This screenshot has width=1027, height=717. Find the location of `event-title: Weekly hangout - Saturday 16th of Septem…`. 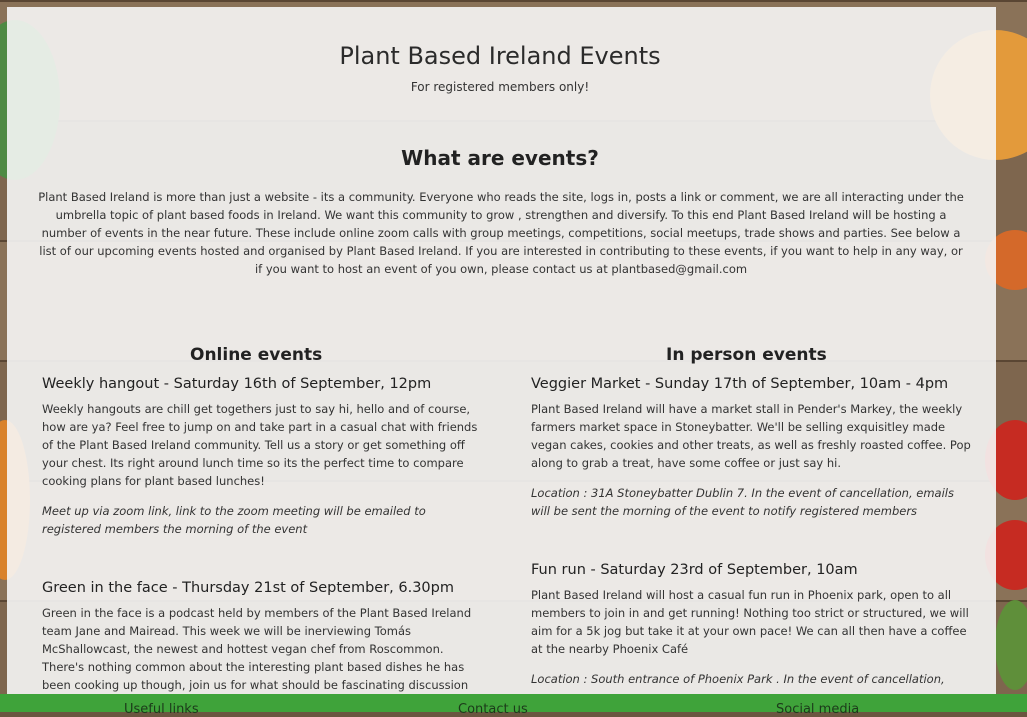

event-title: Weekly hangout - Saturday 16th of Septem… is located at coordinates (237, 384).